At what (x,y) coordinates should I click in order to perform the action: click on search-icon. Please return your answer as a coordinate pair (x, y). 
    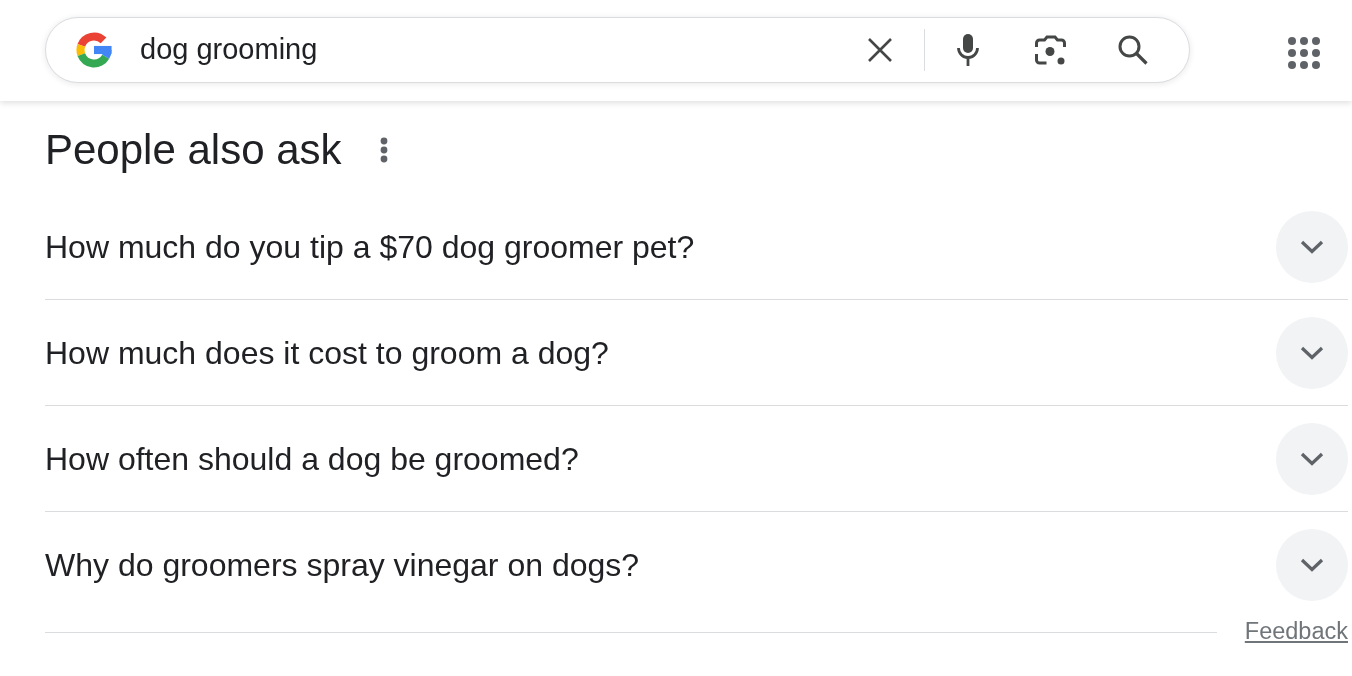
    Looking at the image, I should click on (1133, 50).